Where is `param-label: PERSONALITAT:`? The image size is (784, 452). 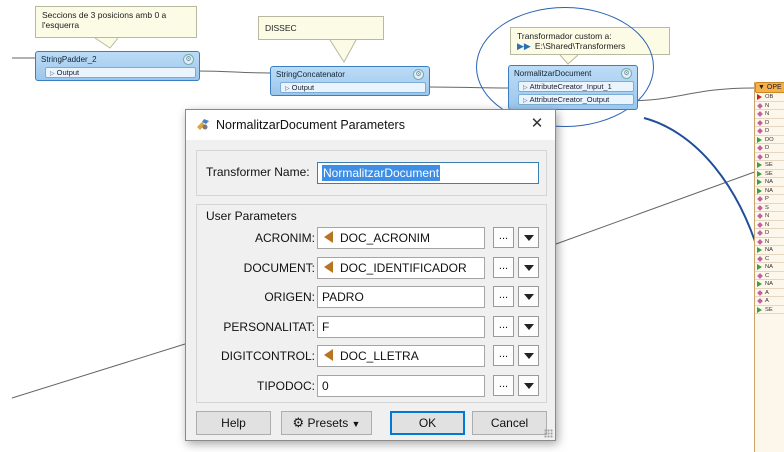
param-label: PERSONALITAT: is located at coordinates (269, 326).